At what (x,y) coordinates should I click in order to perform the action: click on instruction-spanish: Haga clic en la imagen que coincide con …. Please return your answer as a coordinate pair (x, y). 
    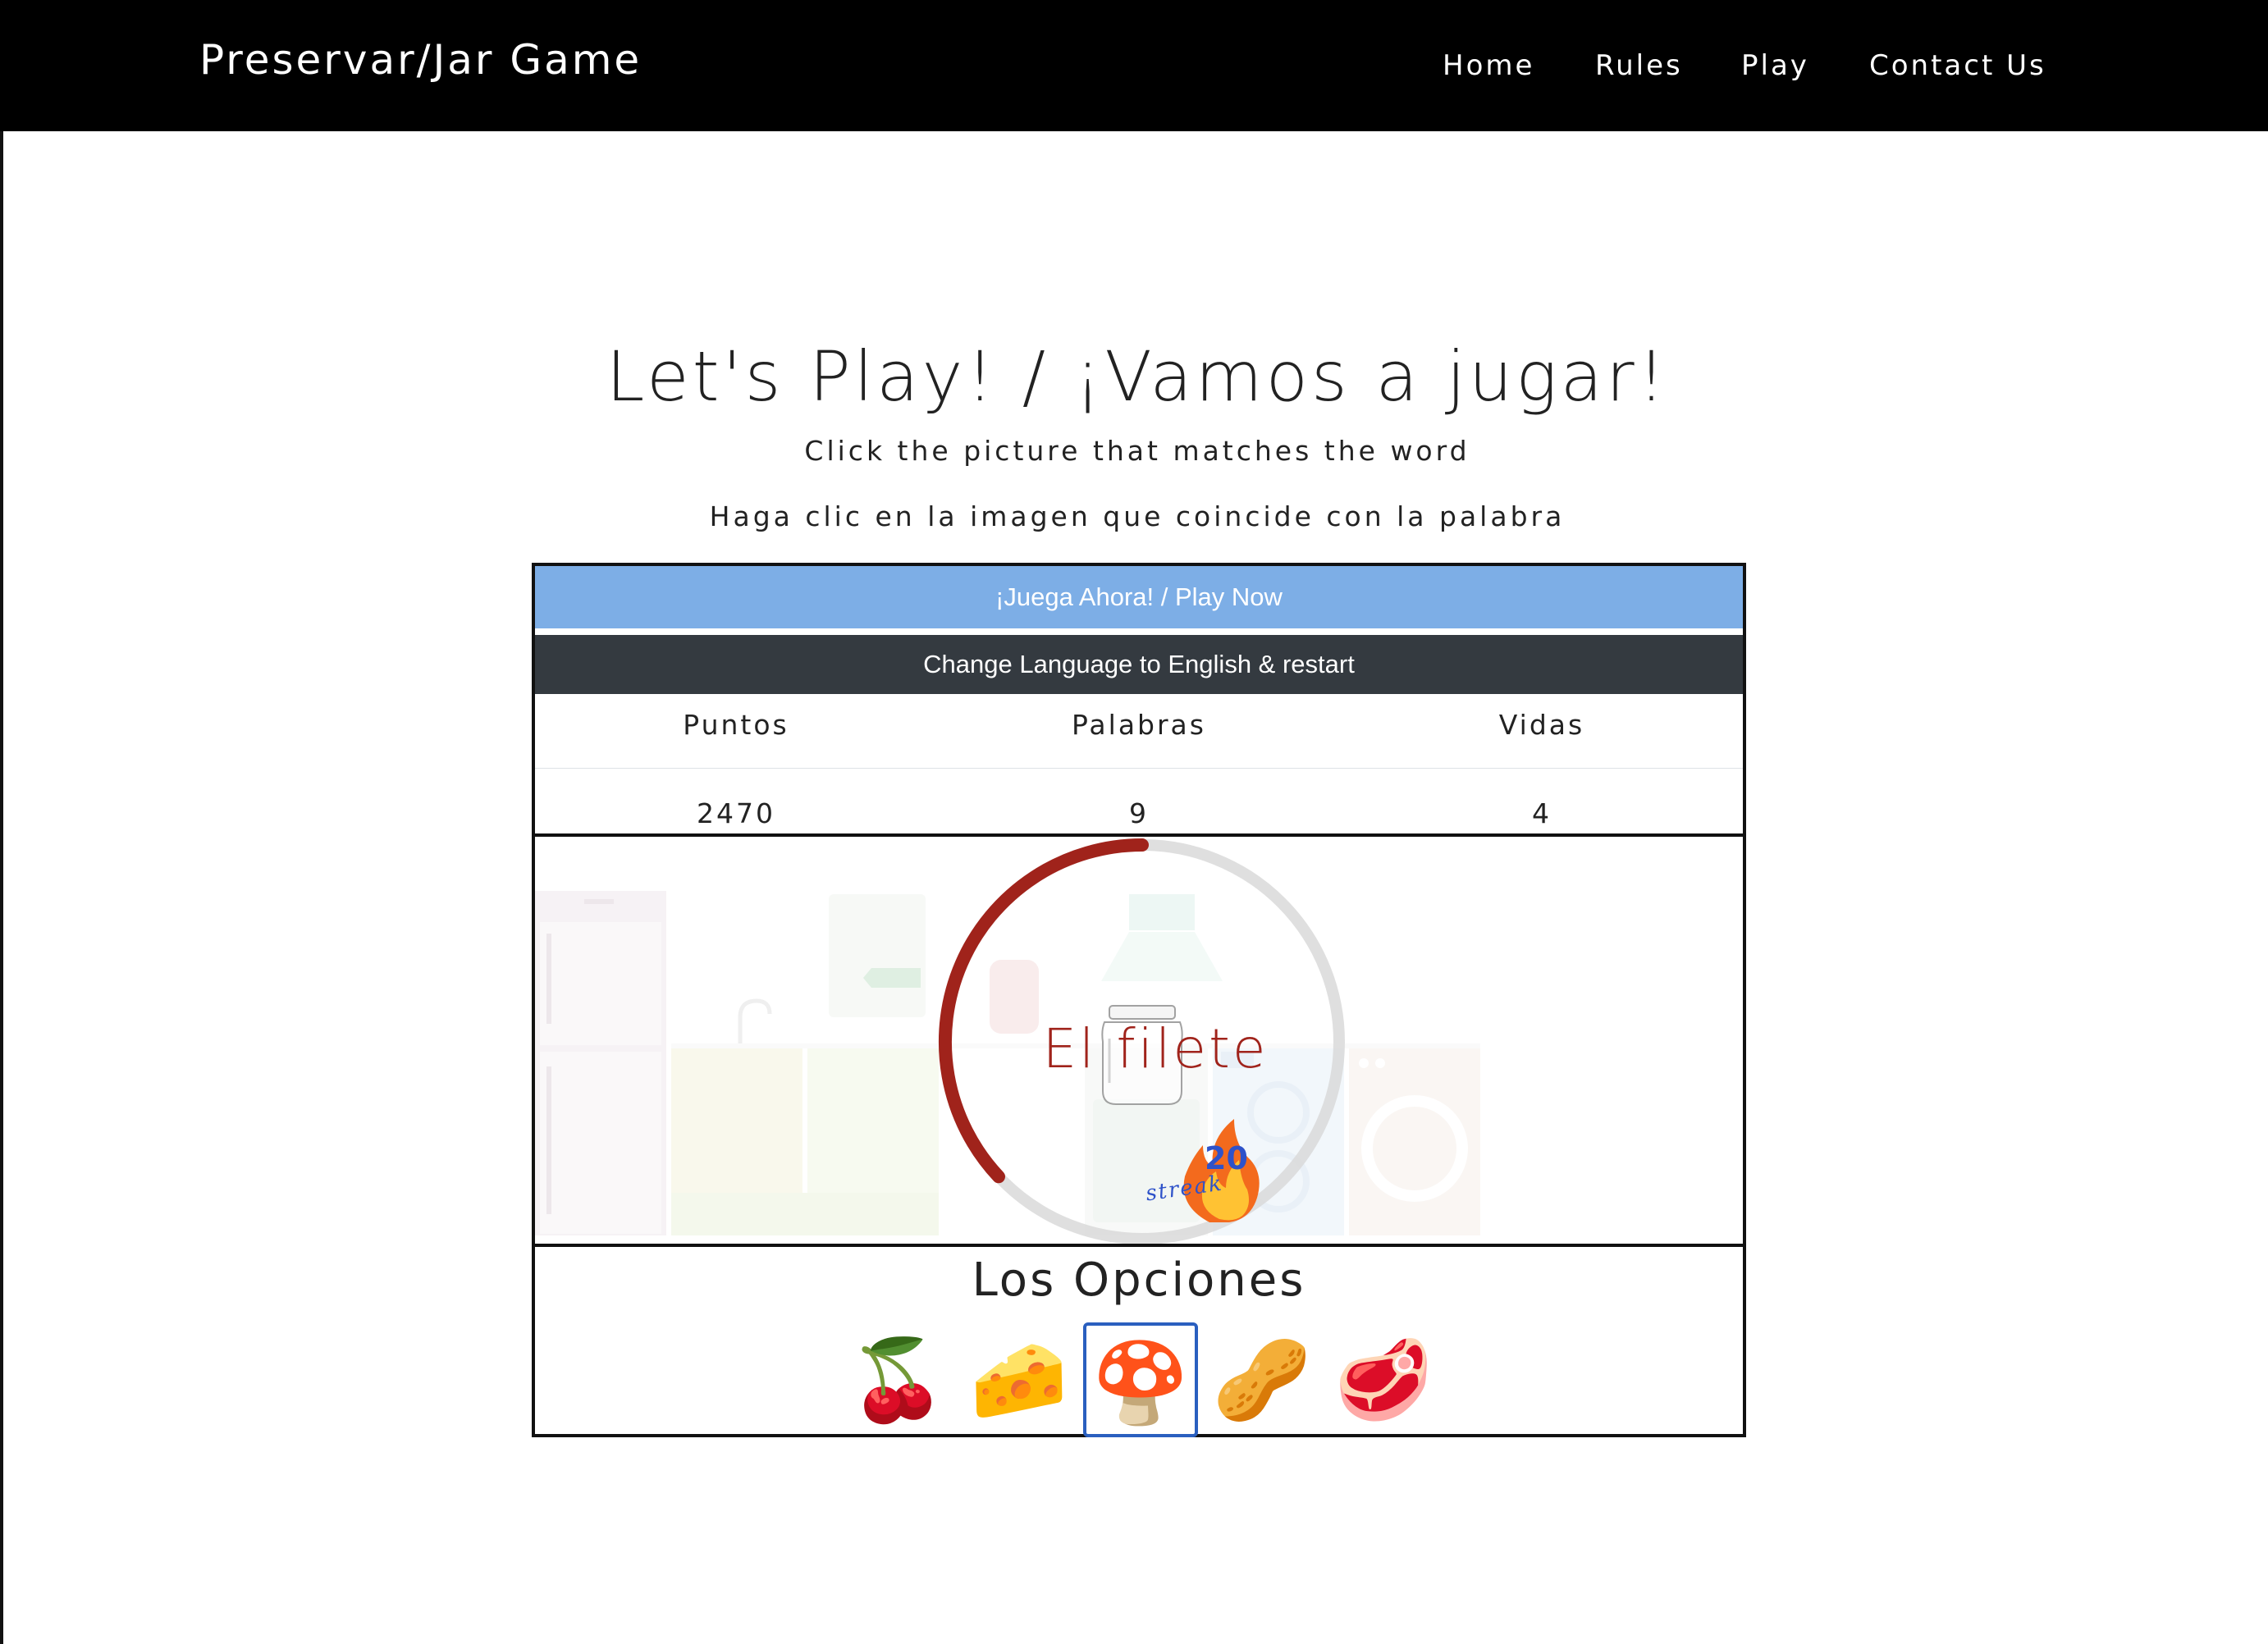
    Looking at the image, I should click on (1137, 516).